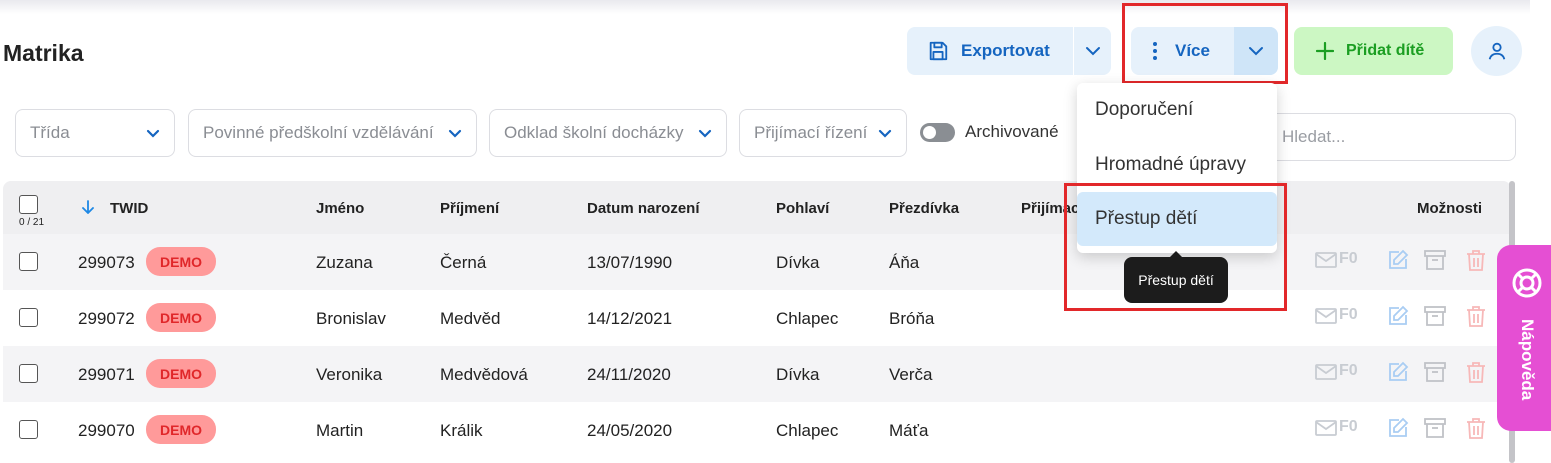 Image resolution: width=1551 pixels, height=463 pixels. Describe the element at coordinates (937, 132) in the screenshot. I see `archived-toggle` at that location.